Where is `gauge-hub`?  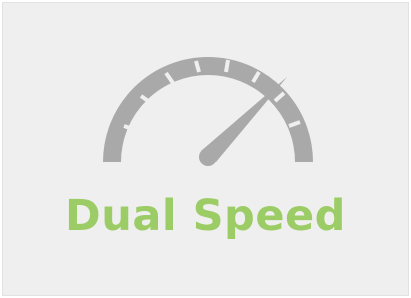 gauge-hub is located at coordinates (208, 157).